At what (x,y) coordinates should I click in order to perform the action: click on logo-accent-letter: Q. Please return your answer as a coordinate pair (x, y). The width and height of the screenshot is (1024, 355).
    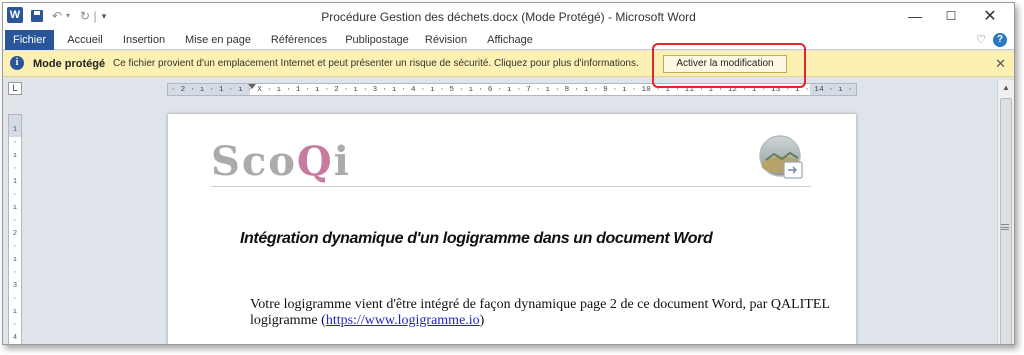
    Looking at the image, I should click on (315, 161).